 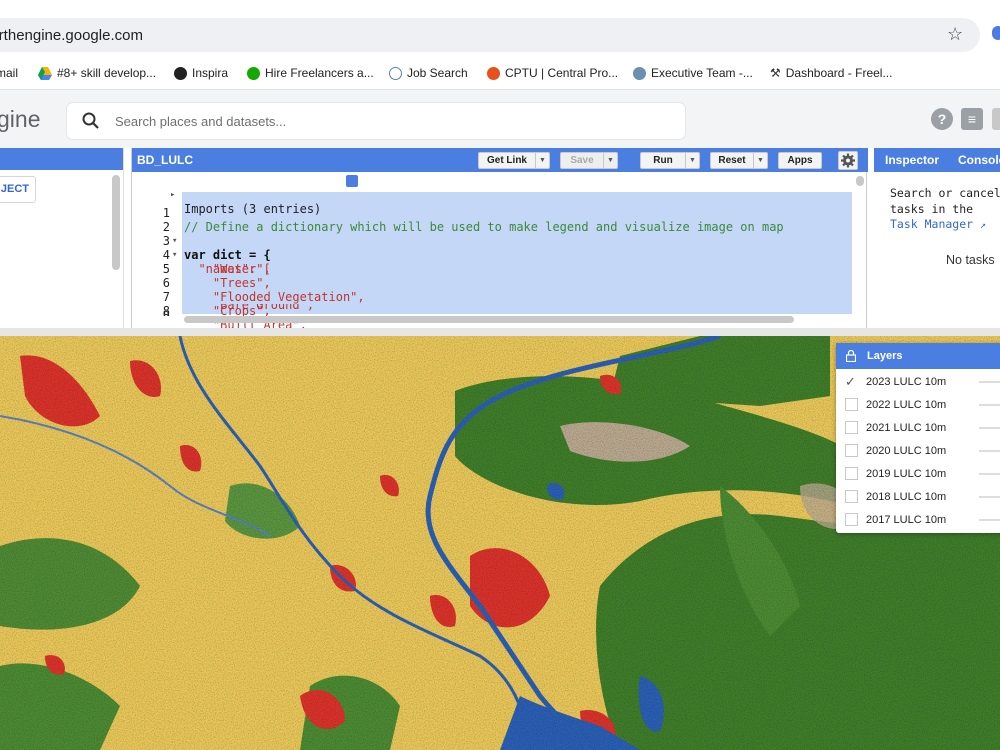 I want to click on code-line: 6 "Flooded Vegetation",, so click(x=493, y=283).